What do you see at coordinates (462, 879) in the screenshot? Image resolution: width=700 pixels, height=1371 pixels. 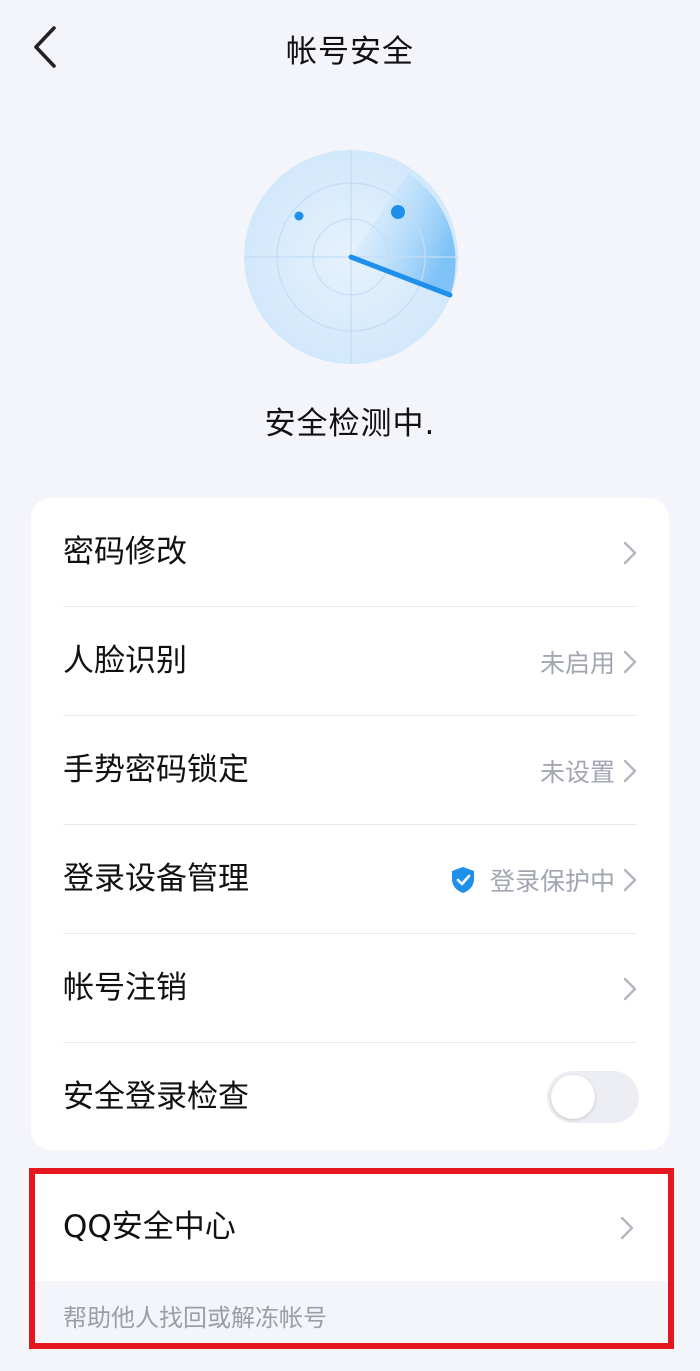 I see `shield-check-icon` at bounding box center [462, 879].